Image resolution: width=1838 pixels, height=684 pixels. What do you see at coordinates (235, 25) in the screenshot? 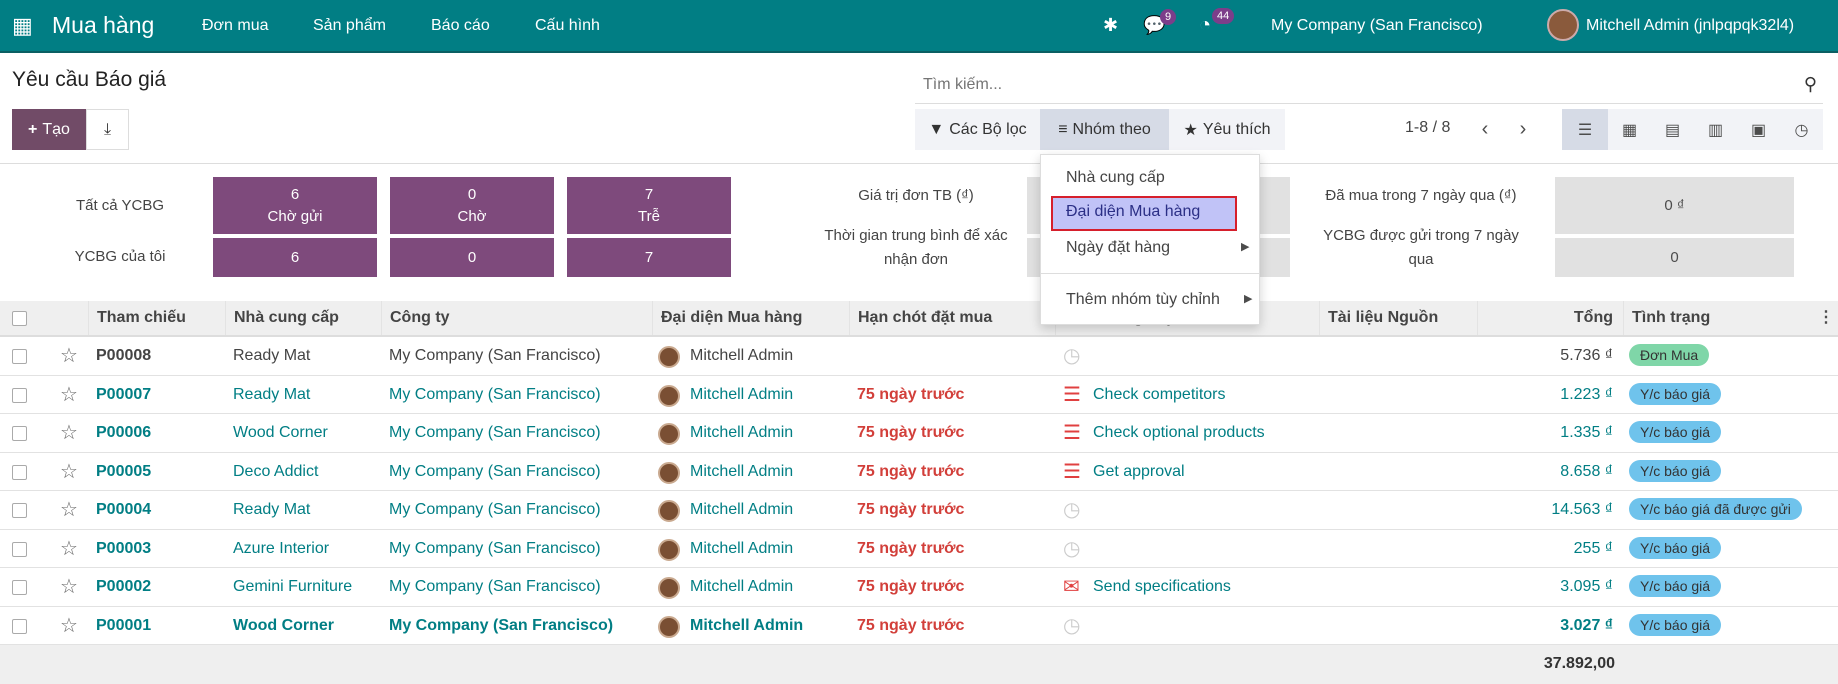
I see `menu-orders: Đơn mua` at bounding box center [235, 25].